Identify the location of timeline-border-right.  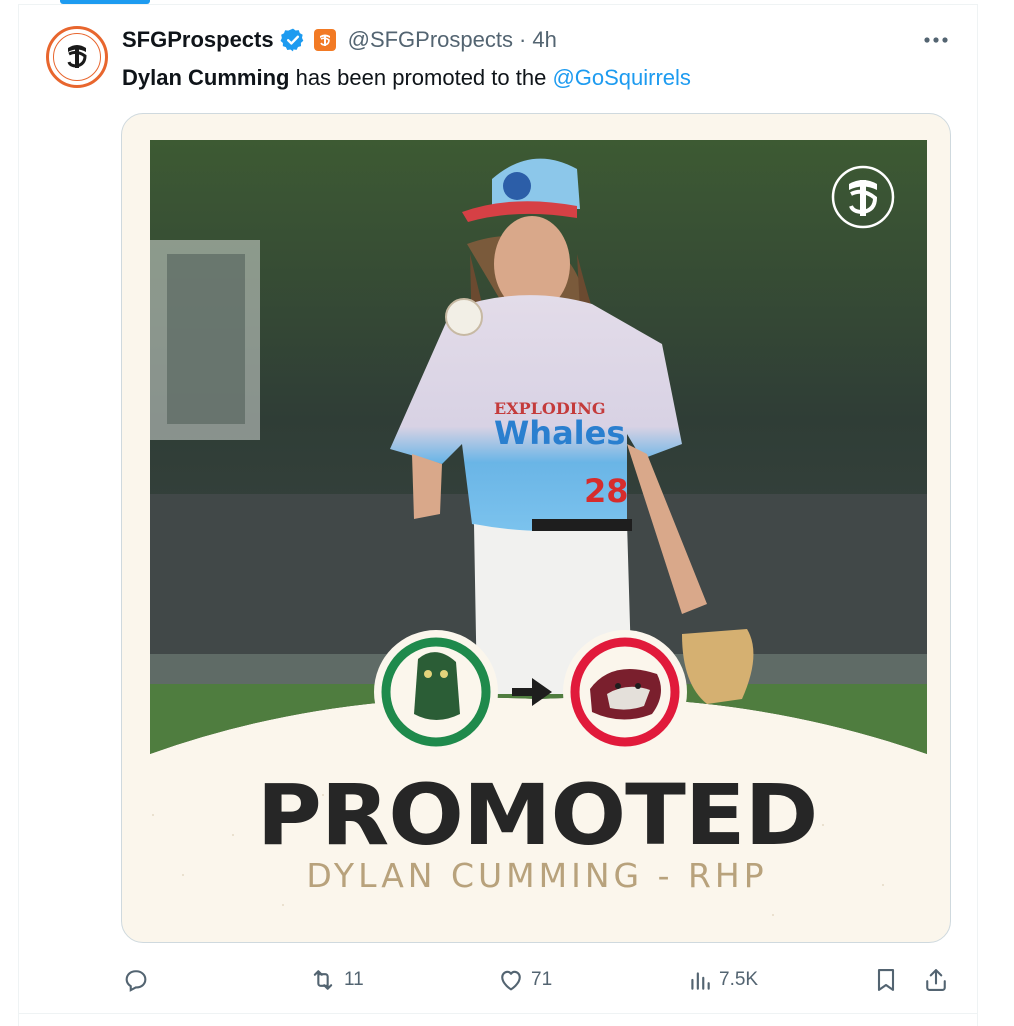
(977, 515).